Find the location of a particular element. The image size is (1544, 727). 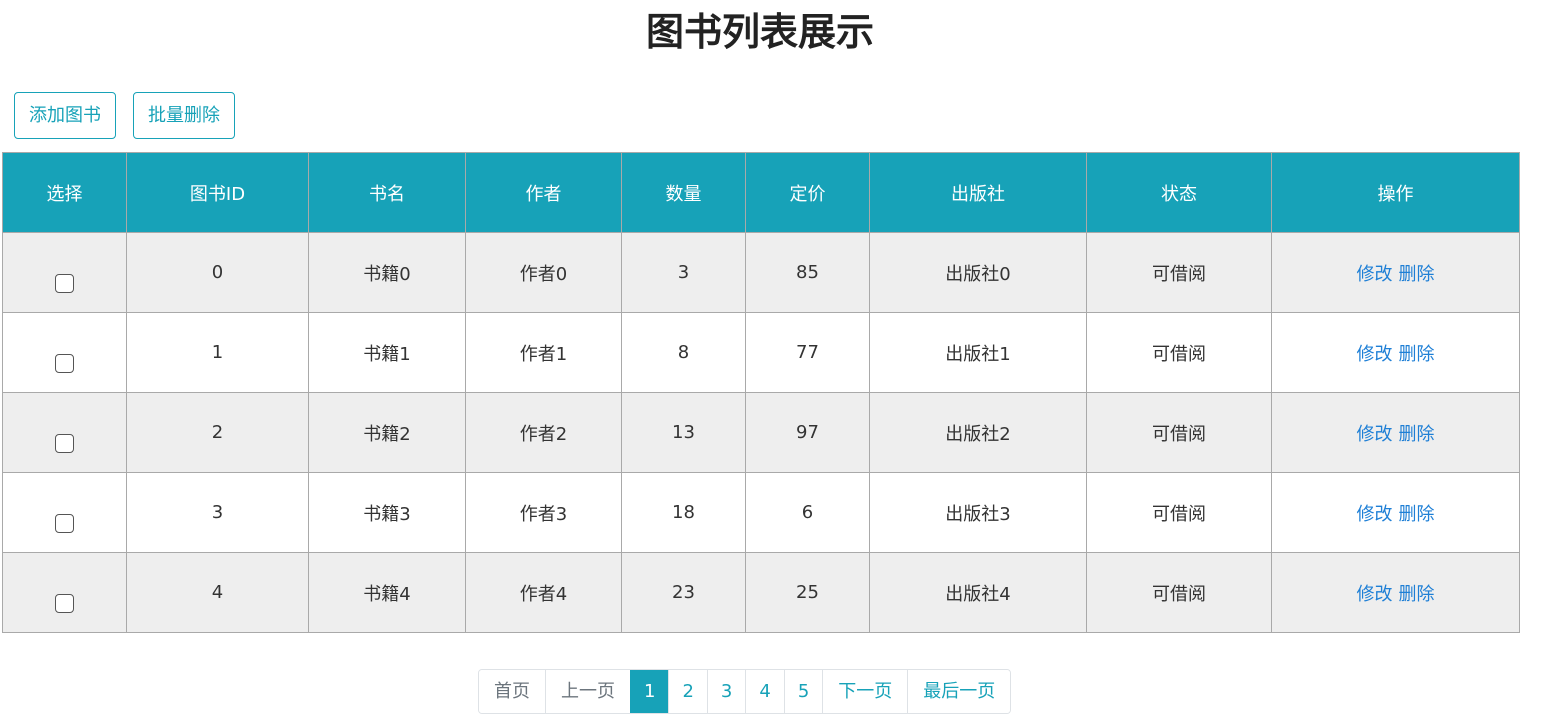

publisher-cell: 出版社1 is located at coordinates (978, 352).